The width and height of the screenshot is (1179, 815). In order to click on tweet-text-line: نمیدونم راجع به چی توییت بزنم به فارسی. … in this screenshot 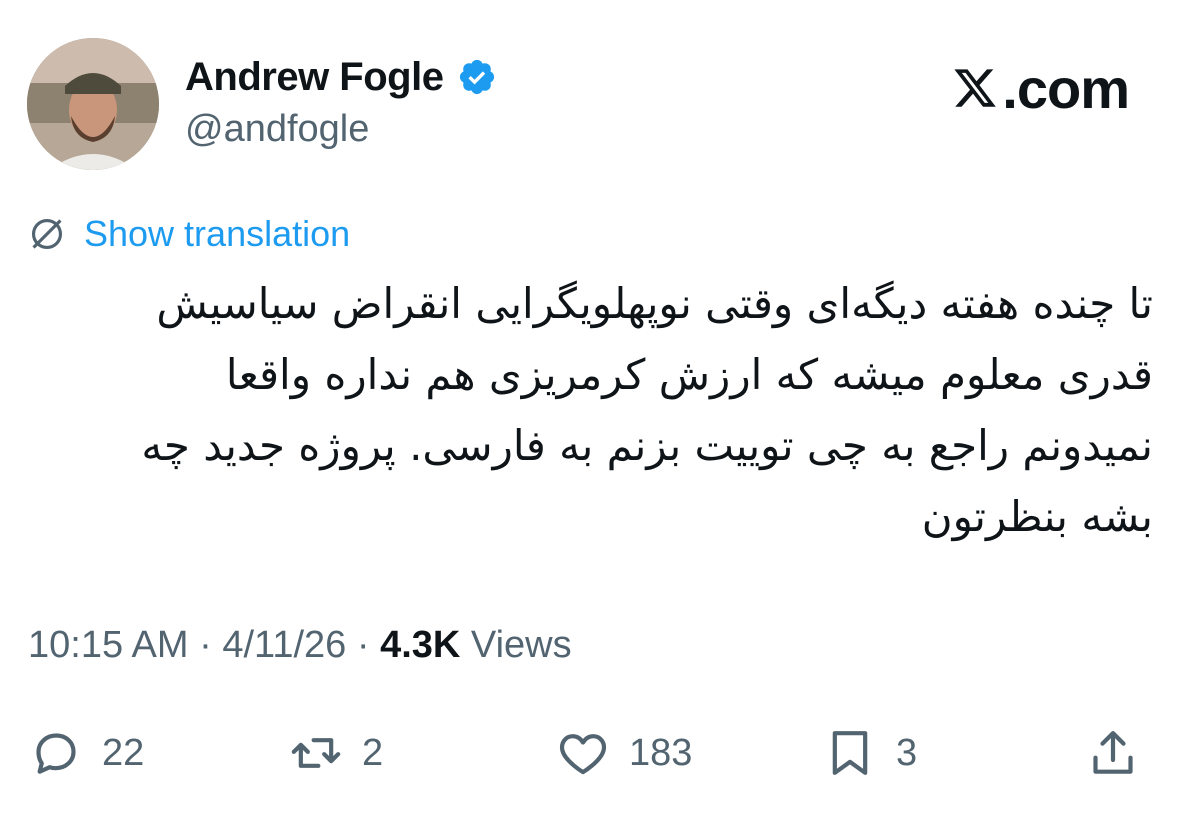, I will do `click(647, 445)`.